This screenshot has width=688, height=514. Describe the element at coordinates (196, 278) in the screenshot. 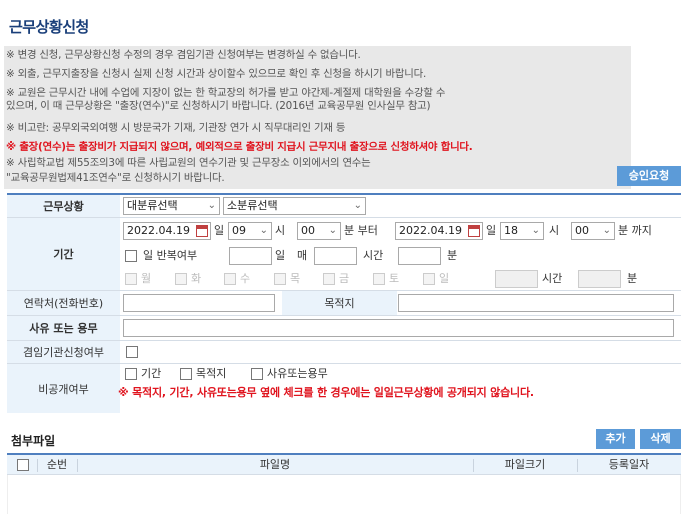

I see `weekday-label: 화` at that location.